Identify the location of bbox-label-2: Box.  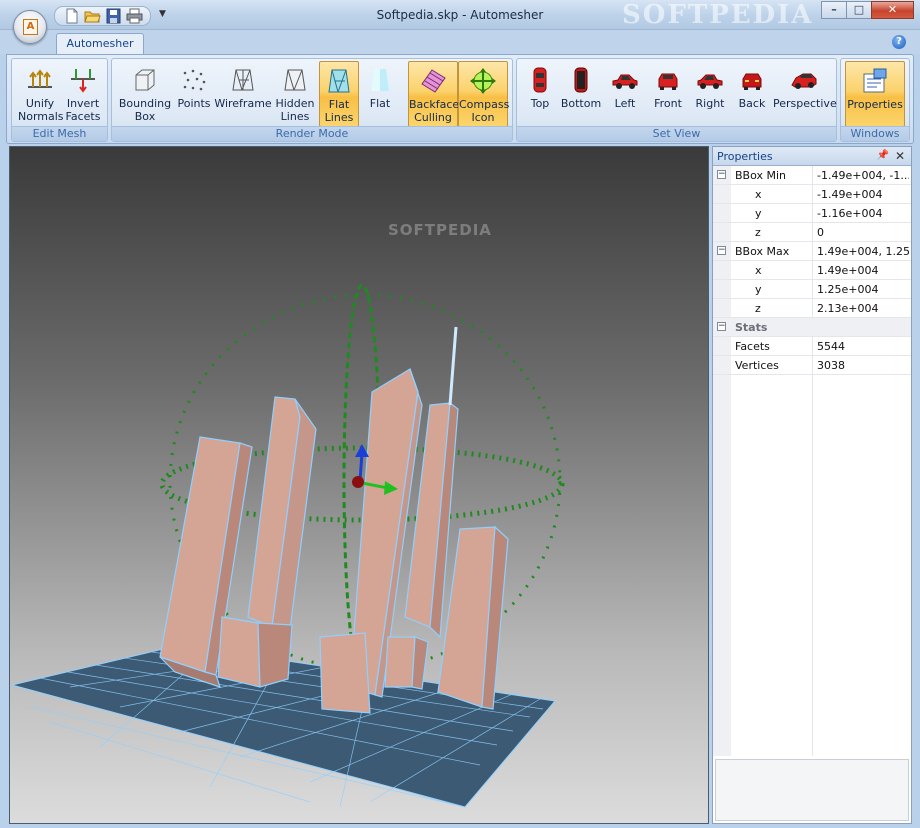
(145, 116).